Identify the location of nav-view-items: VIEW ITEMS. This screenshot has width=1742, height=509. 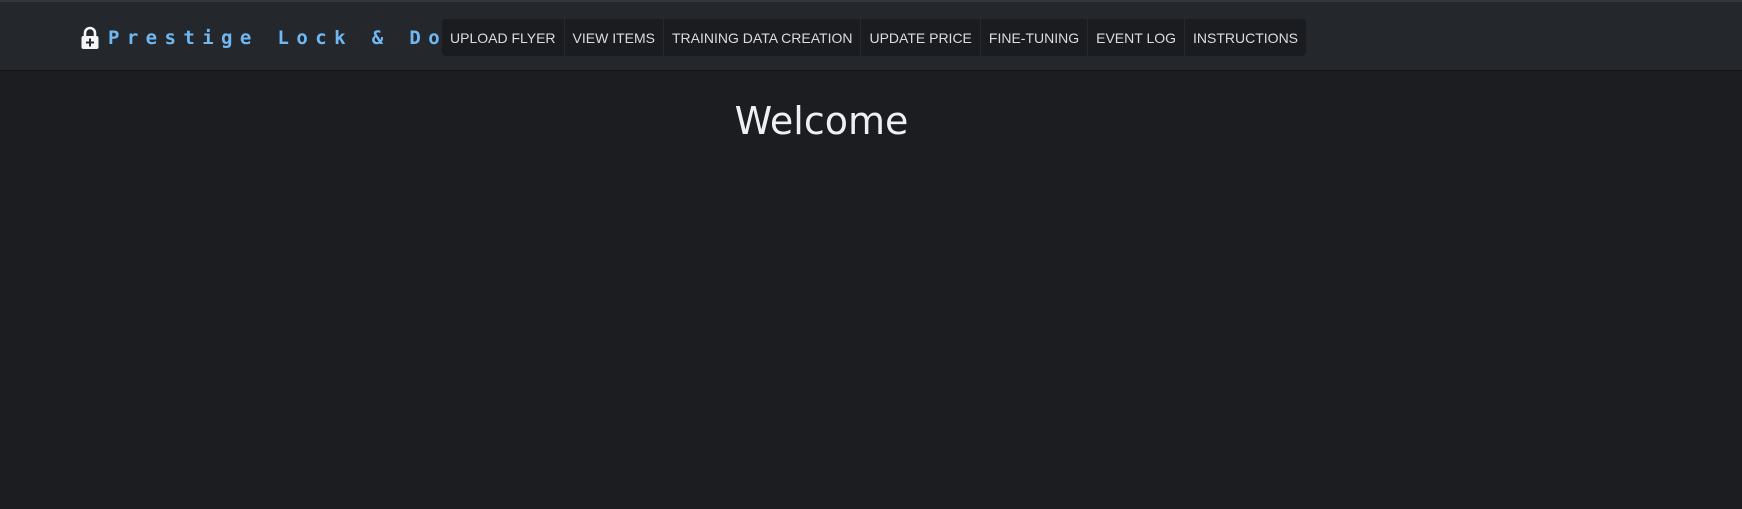
(614, 37).